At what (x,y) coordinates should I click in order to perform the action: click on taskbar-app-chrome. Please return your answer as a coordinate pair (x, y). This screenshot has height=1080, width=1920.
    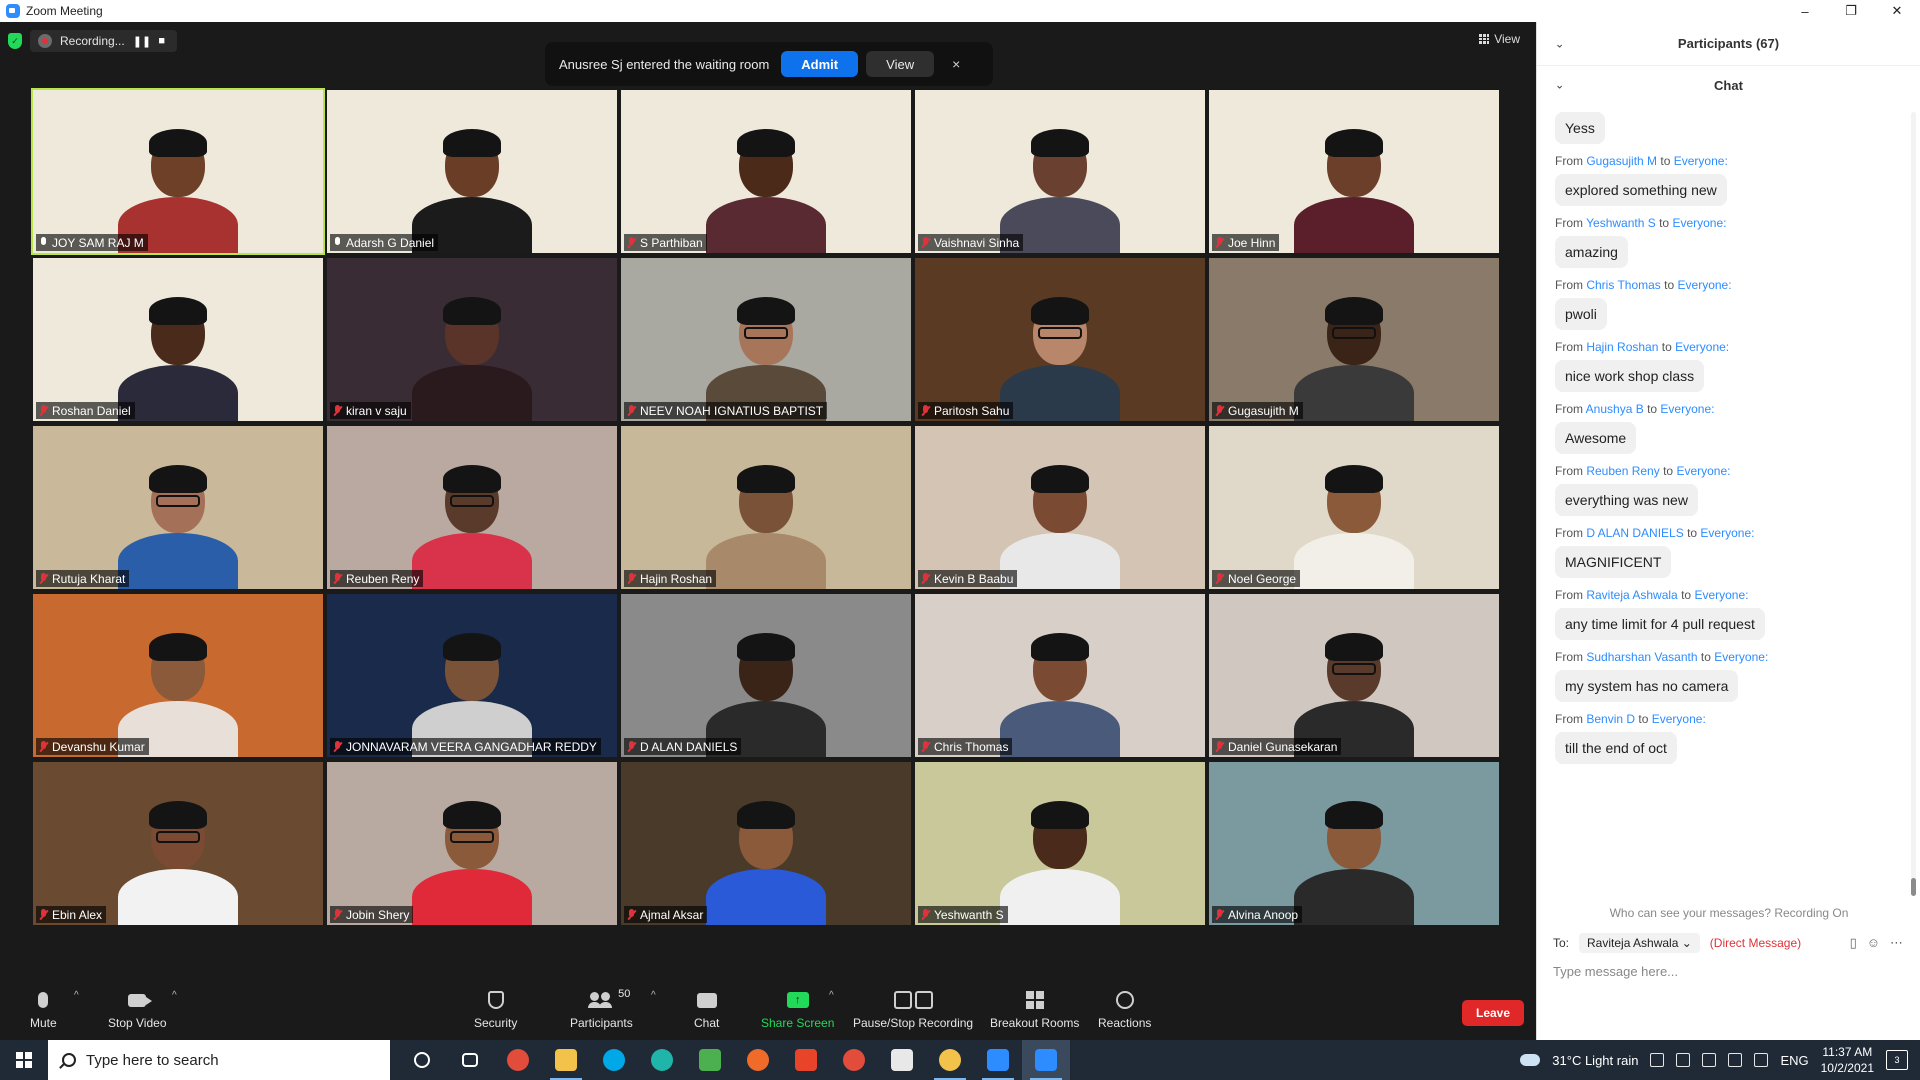
    Looking at the image, I should click on (518, 1060).